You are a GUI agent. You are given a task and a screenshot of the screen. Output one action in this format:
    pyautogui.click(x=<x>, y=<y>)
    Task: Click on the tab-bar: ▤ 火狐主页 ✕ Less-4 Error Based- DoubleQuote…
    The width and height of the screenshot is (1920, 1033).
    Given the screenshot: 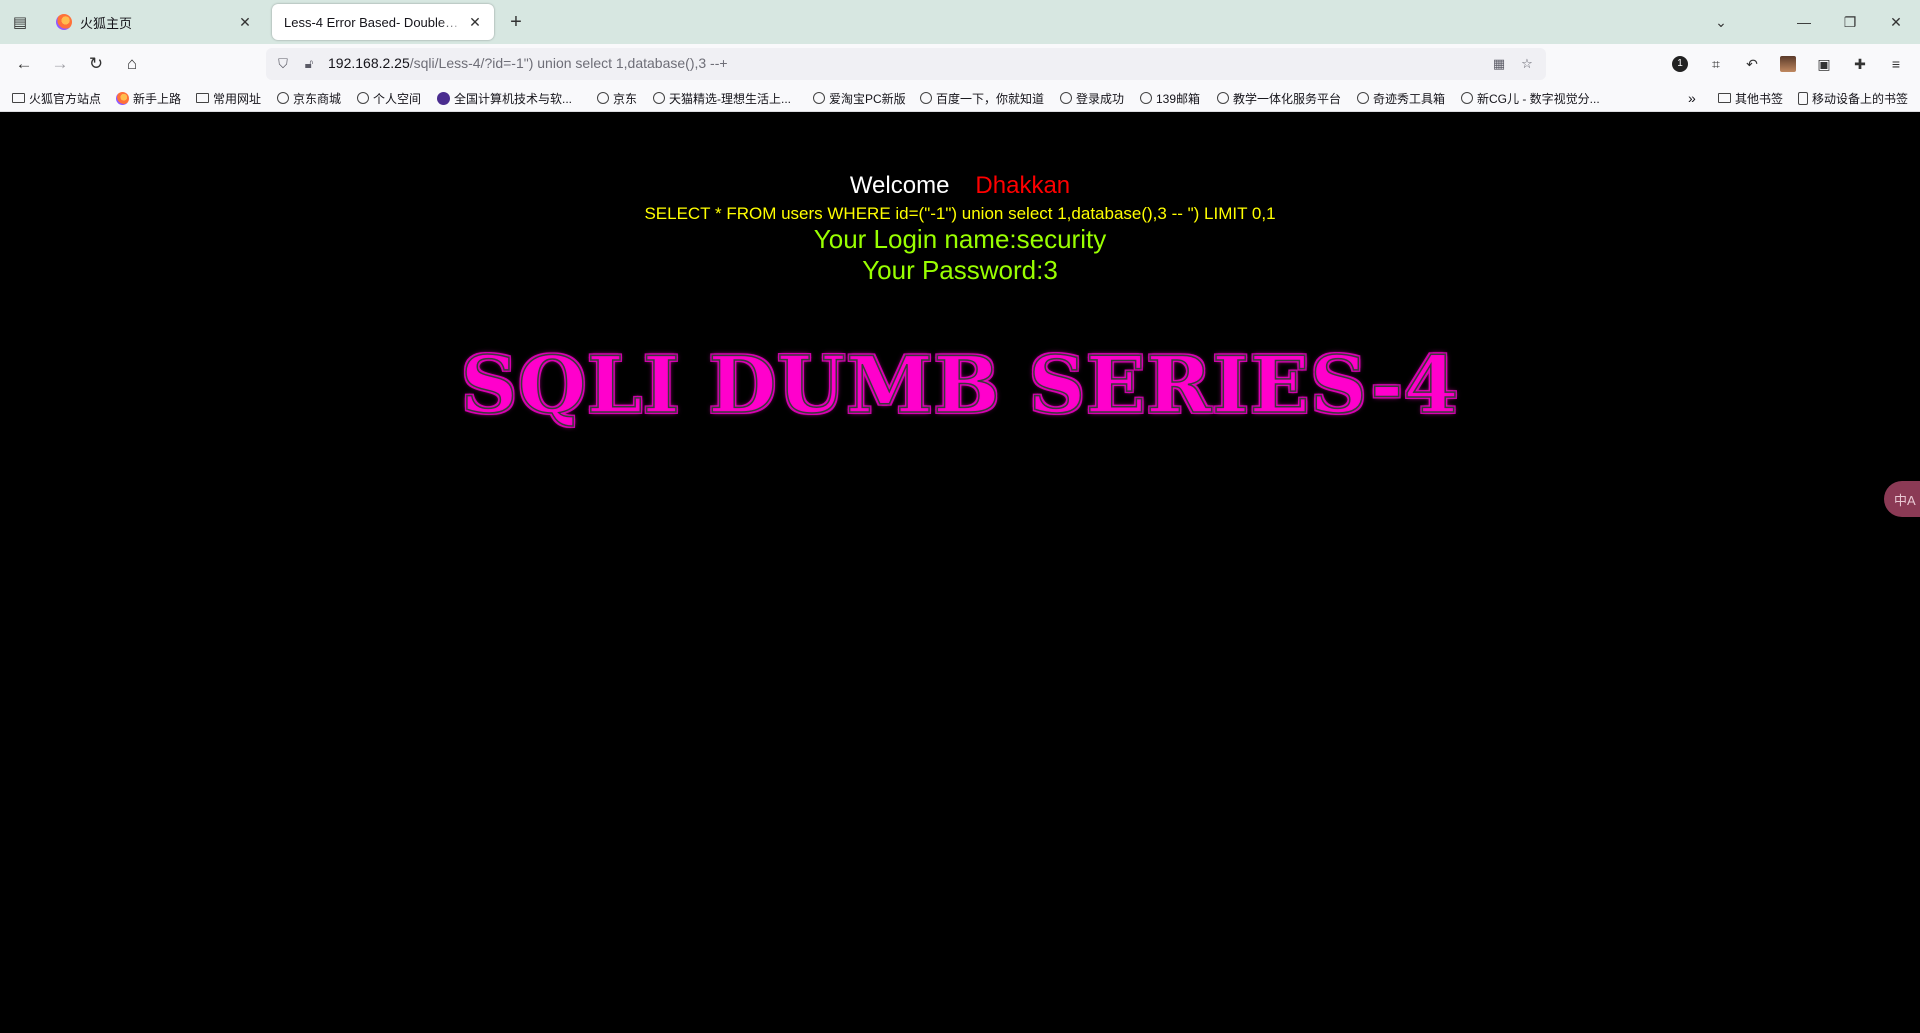 What is the action you would take?
    pyautogui.click(x=960, y=22)
    